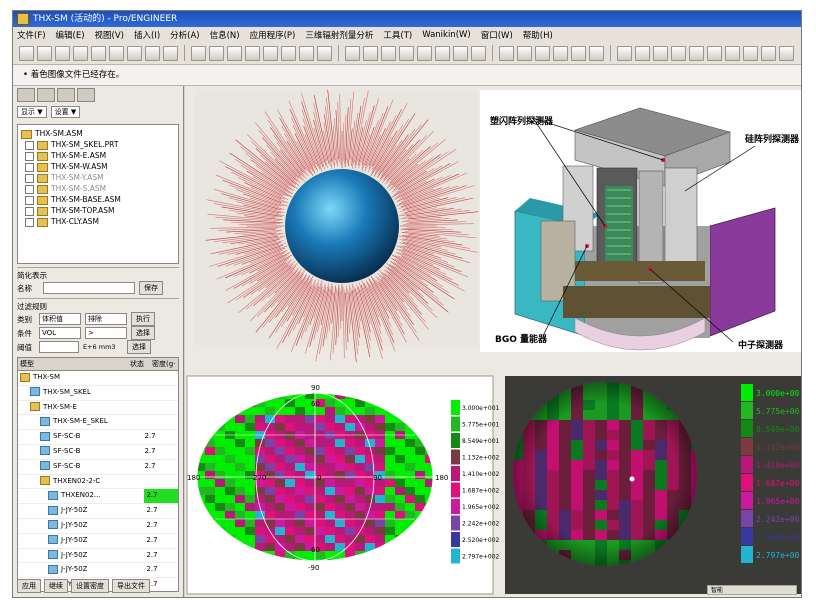  What do you see at coordinates (98, 210) in the screenshot?
I see `tree-node: THX-SM-TOP.ASM` at bounding box center [98, 210].